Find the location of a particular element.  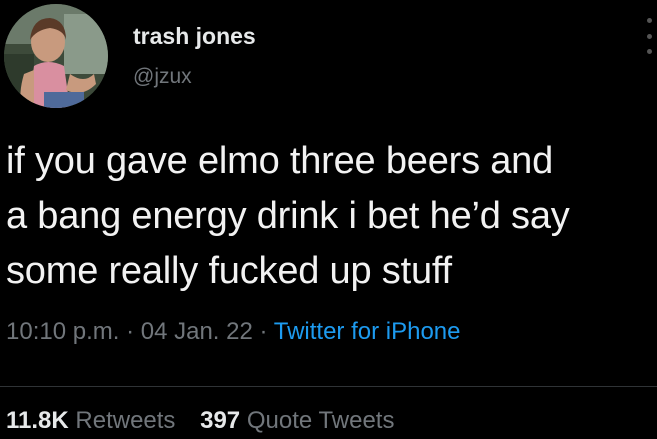

author-display-name: trash jones is located at coordinates (194, 36).